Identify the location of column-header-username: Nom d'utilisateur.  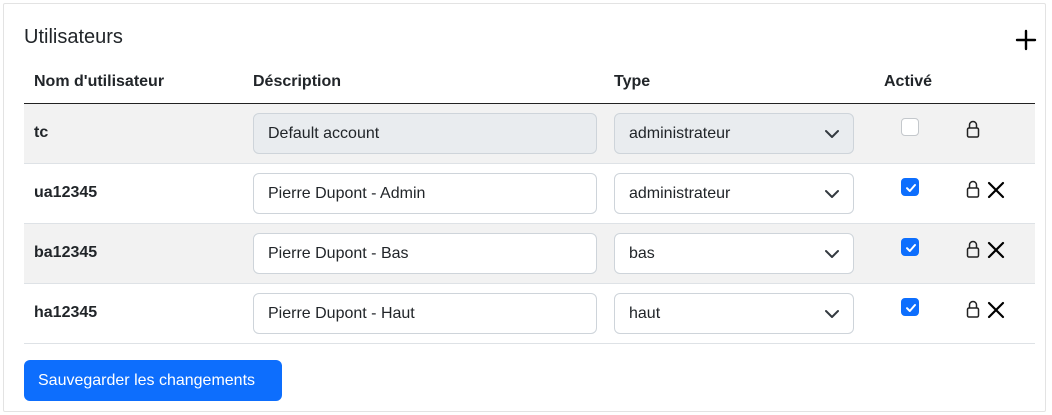
(99, 81).